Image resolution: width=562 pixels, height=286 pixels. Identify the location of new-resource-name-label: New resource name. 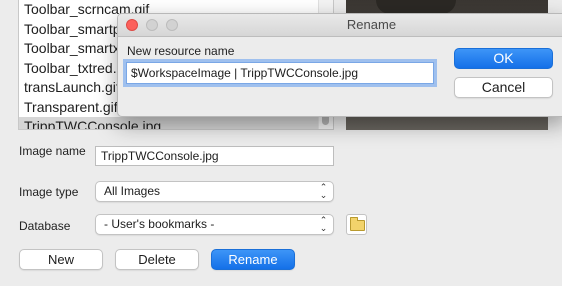
(181, 51).